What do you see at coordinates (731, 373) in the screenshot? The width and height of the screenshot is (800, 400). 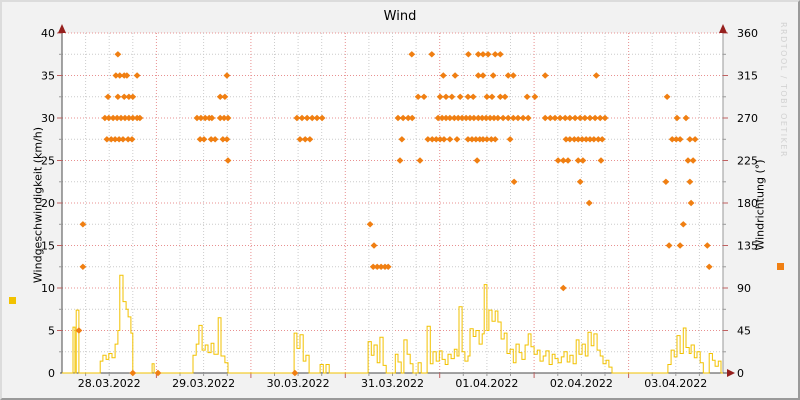 I see `x-axis-arrow` at bounding box center [731, 373].